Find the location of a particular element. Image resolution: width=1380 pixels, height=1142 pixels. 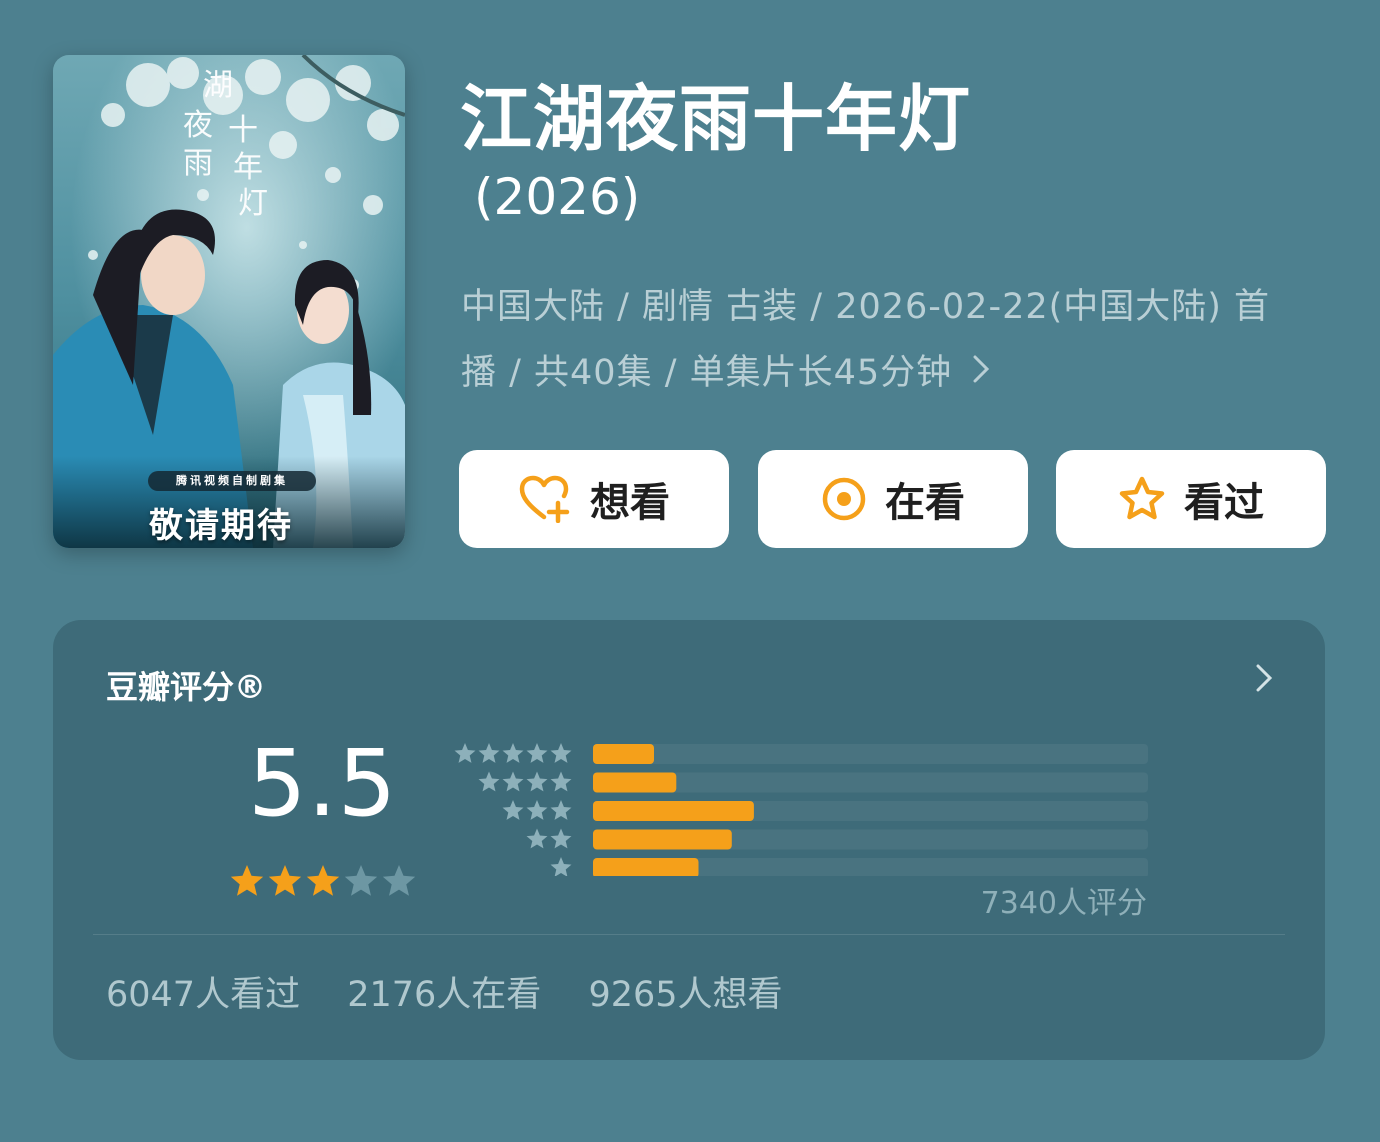

distribution-bar-4-star is located at coordinates (635, 782).